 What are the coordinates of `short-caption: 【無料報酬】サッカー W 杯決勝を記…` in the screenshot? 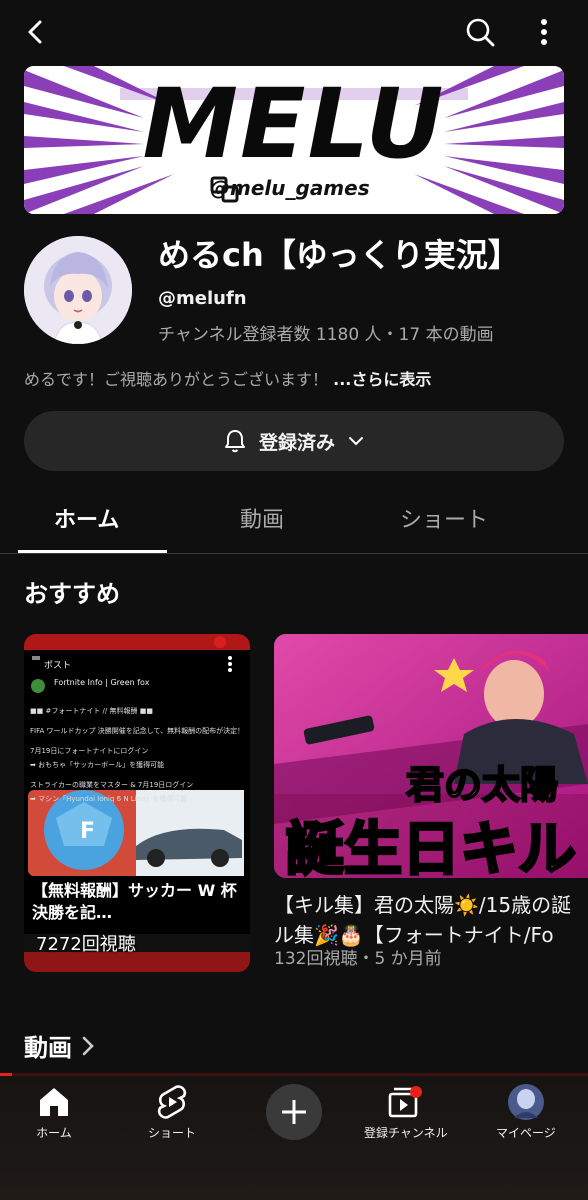 It's located at (134, 901).